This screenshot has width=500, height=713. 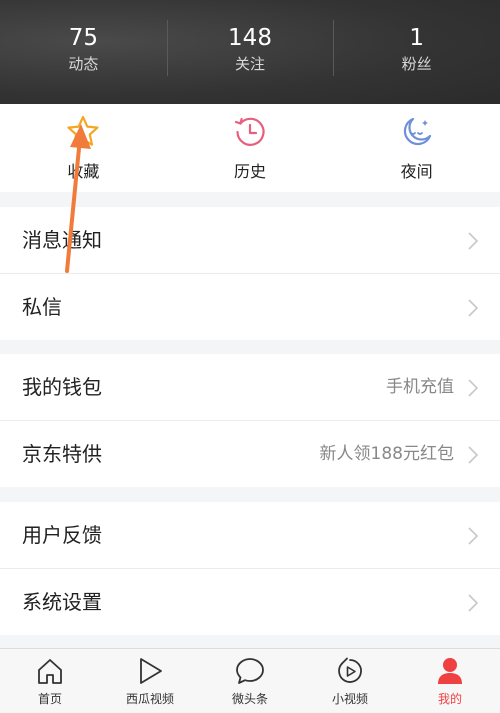 What do you see at coordinates (62, 535) in the screenshot?
I see `row-feedback-title: 用户反馈` at bounding box center [62, 535].